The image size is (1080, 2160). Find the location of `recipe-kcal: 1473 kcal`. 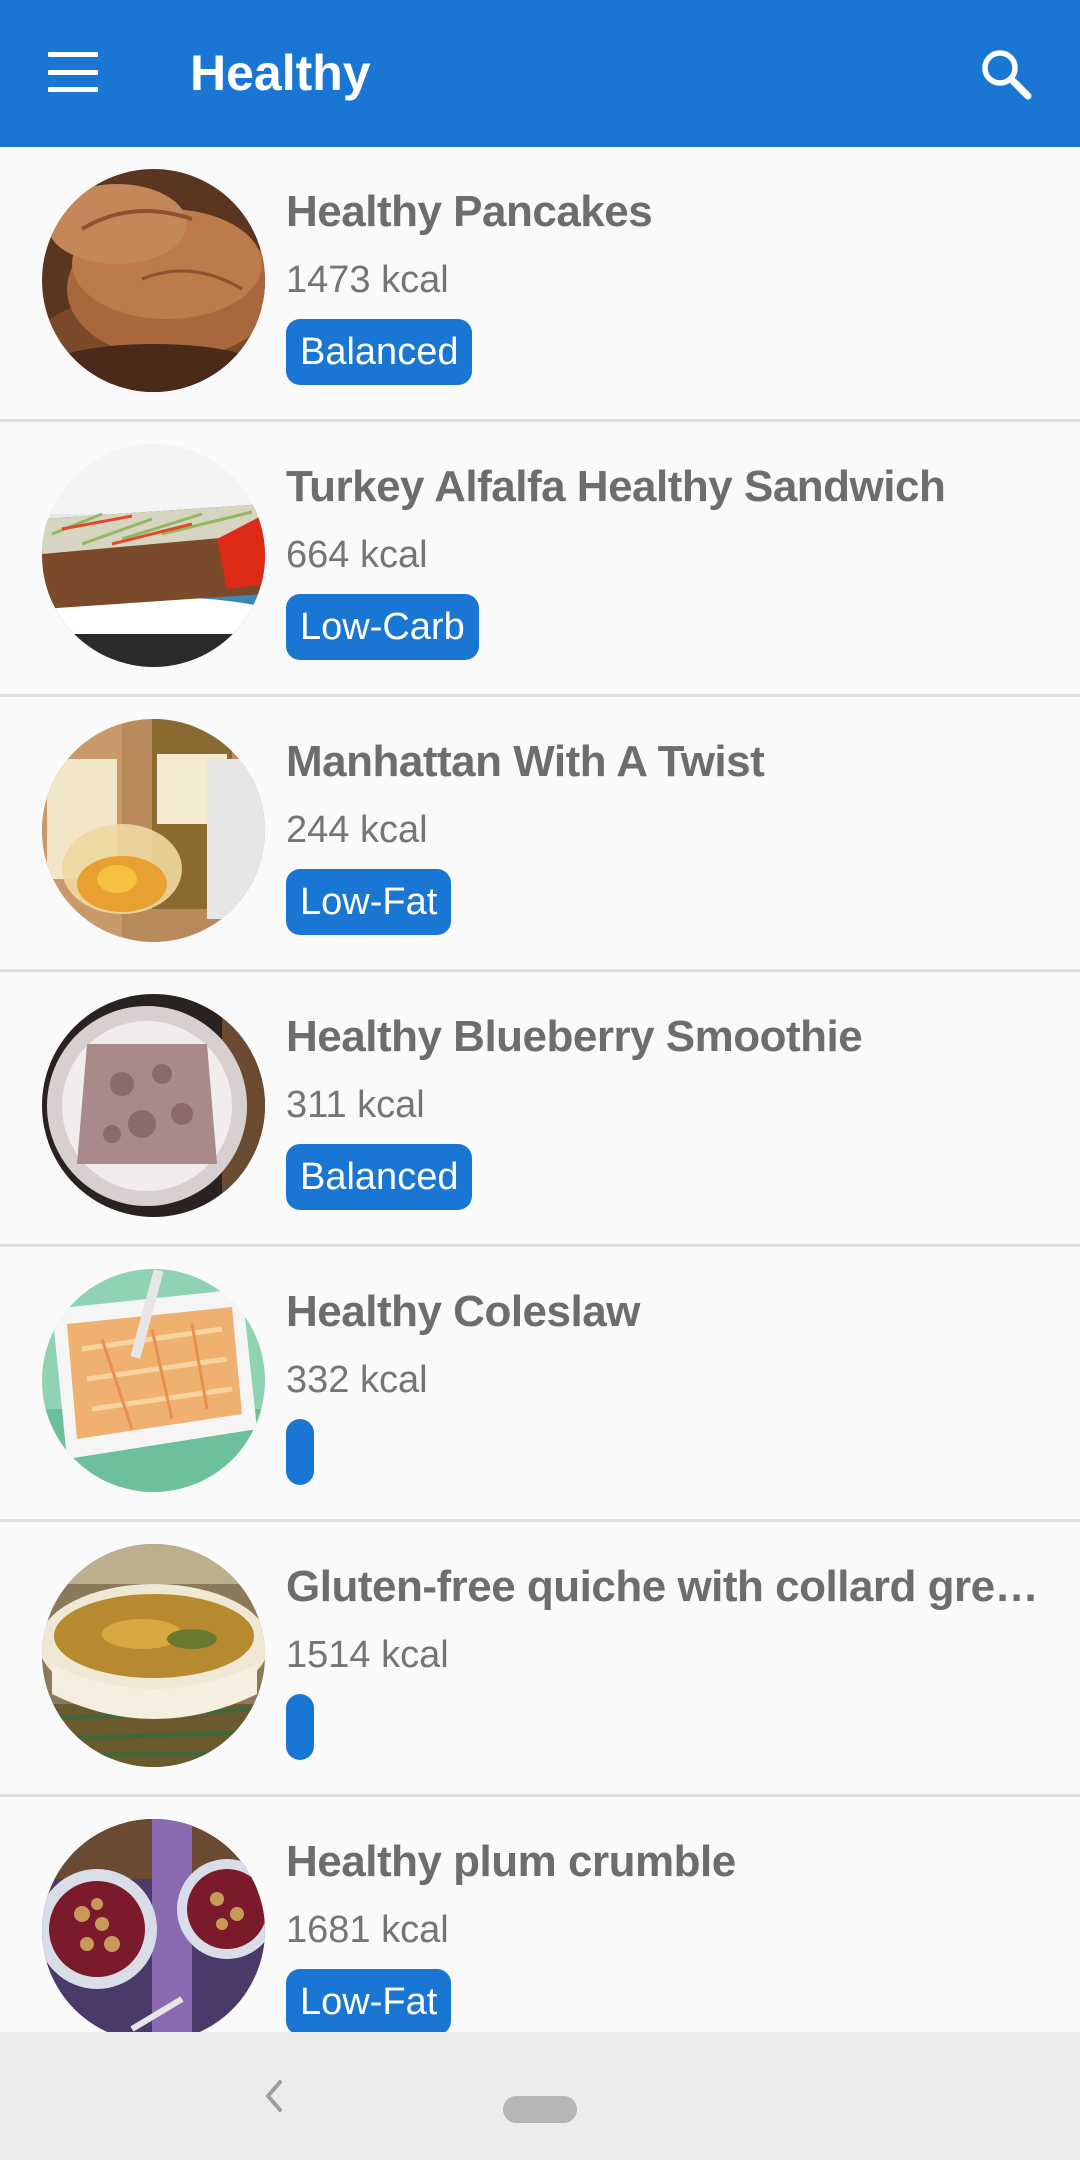

recipe-kcal: 1473 kcal is located at coordinates (367, 280).